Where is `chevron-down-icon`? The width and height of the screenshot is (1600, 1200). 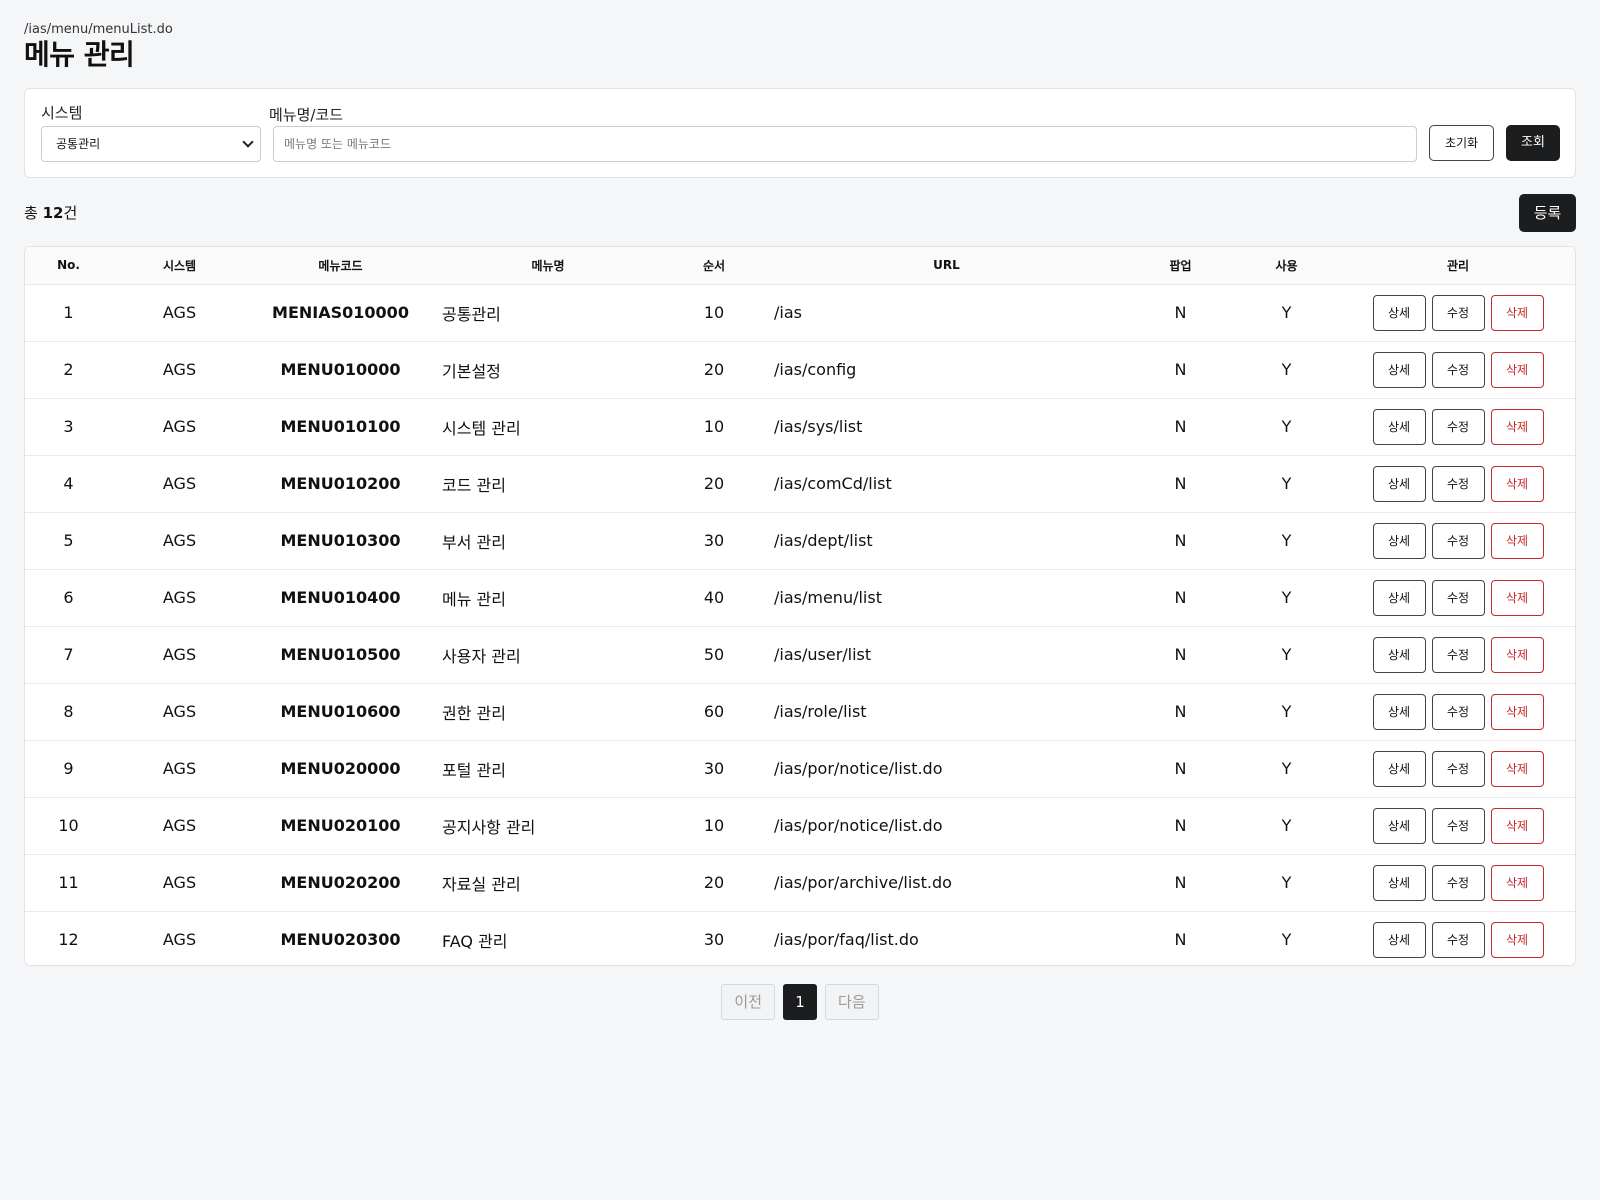 chevron-down-icon is located at coordinates (248, 142).